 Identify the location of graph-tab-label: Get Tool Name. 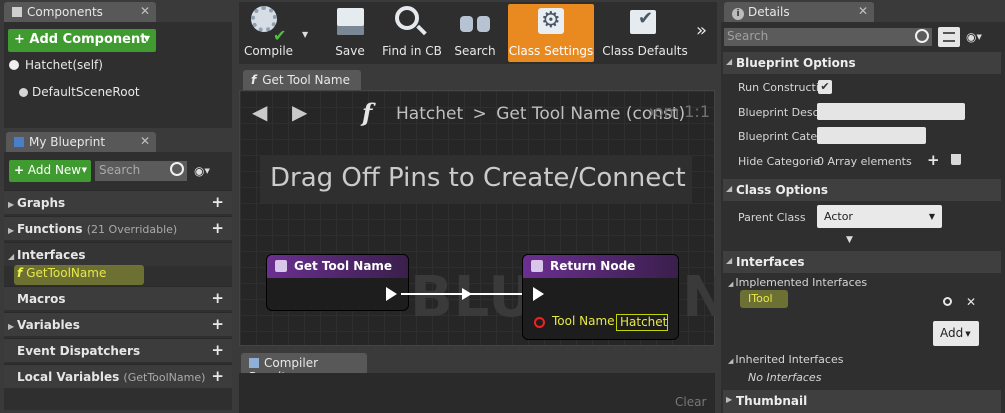
(306, 80).